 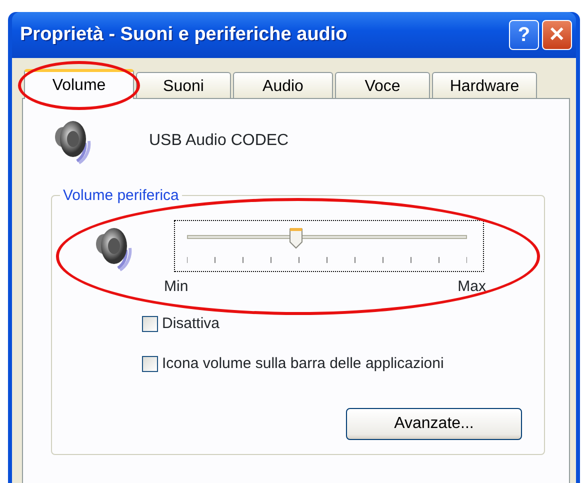 What do you see at coordinates (184, 34) in the screenshot?
I see `window-title: Proprietà - Suoni e periferiche audio` at bounding box center [184, 34].